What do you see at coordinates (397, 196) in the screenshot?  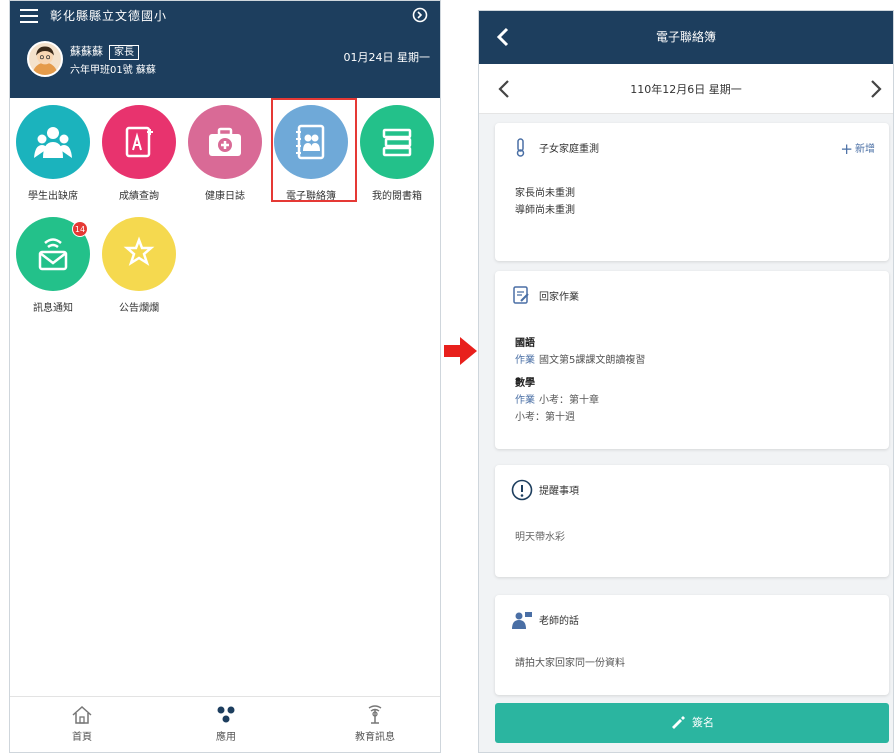 I see `app-label: 我的閱書箱` at bounding box center [397, 196].